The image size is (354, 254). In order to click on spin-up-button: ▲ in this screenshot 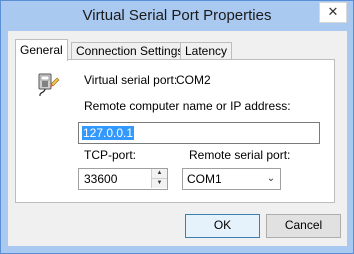, I will do `click(159, 174)`.